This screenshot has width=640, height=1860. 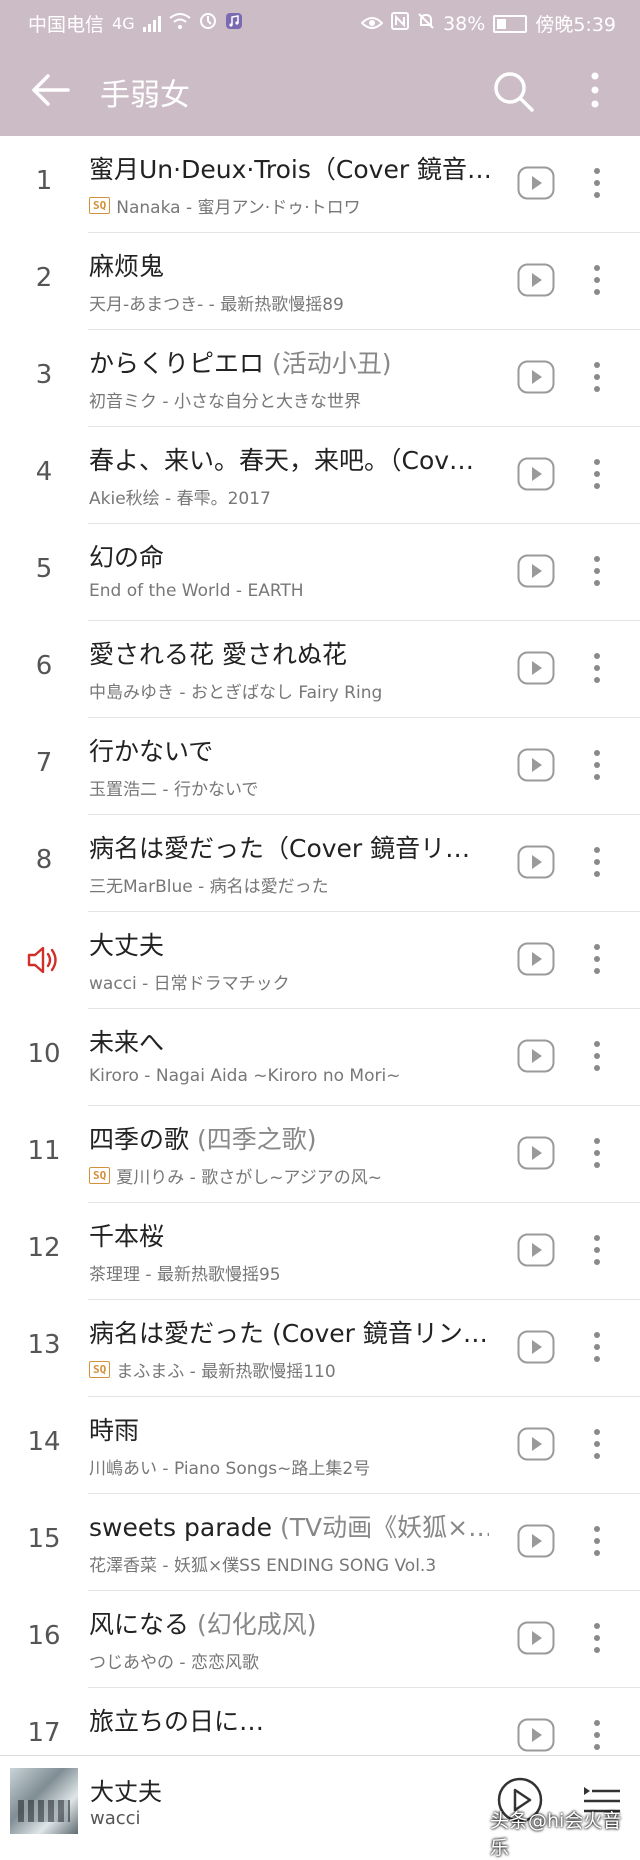 I want to click on track-number: 13, so click(x=44, y=1345).